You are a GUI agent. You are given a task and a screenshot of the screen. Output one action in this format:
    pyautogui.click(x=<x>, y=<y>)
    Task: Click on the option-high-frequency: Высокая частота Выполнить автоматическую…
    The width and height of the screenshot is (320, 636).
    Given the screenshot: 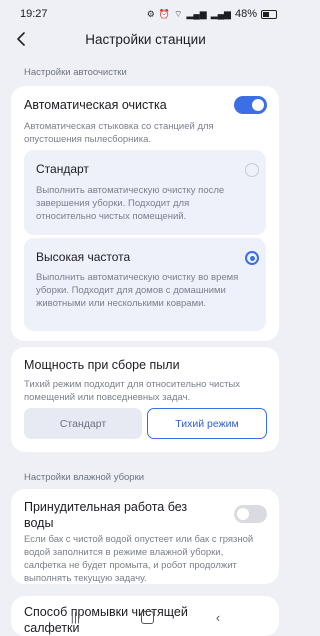 What is the action you would take?
    pyautogui.click(x=145, y=284)
    